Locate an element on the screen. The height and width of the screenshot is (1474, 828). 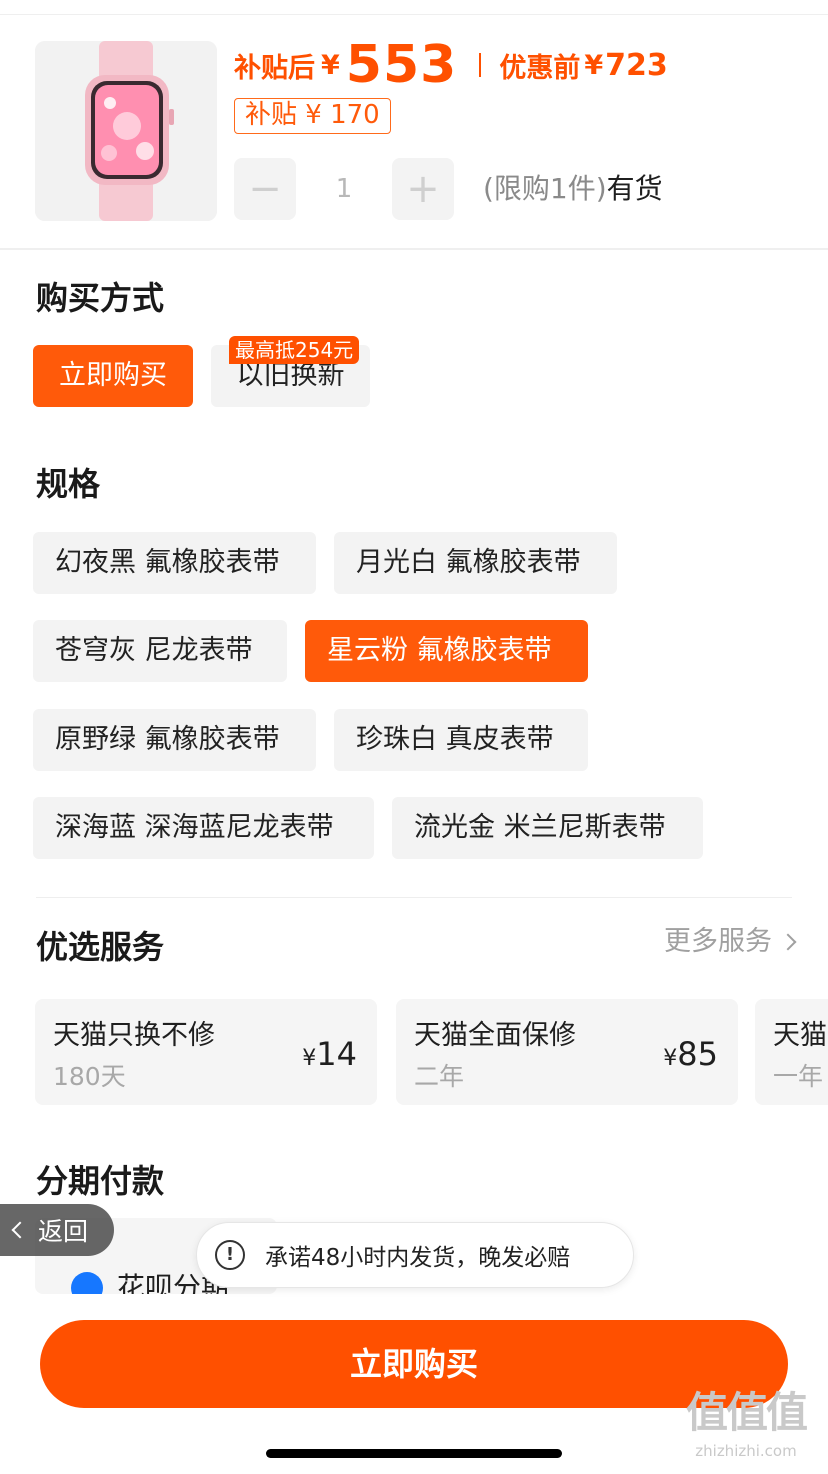
price-divider is located at coordinates (480, 65).